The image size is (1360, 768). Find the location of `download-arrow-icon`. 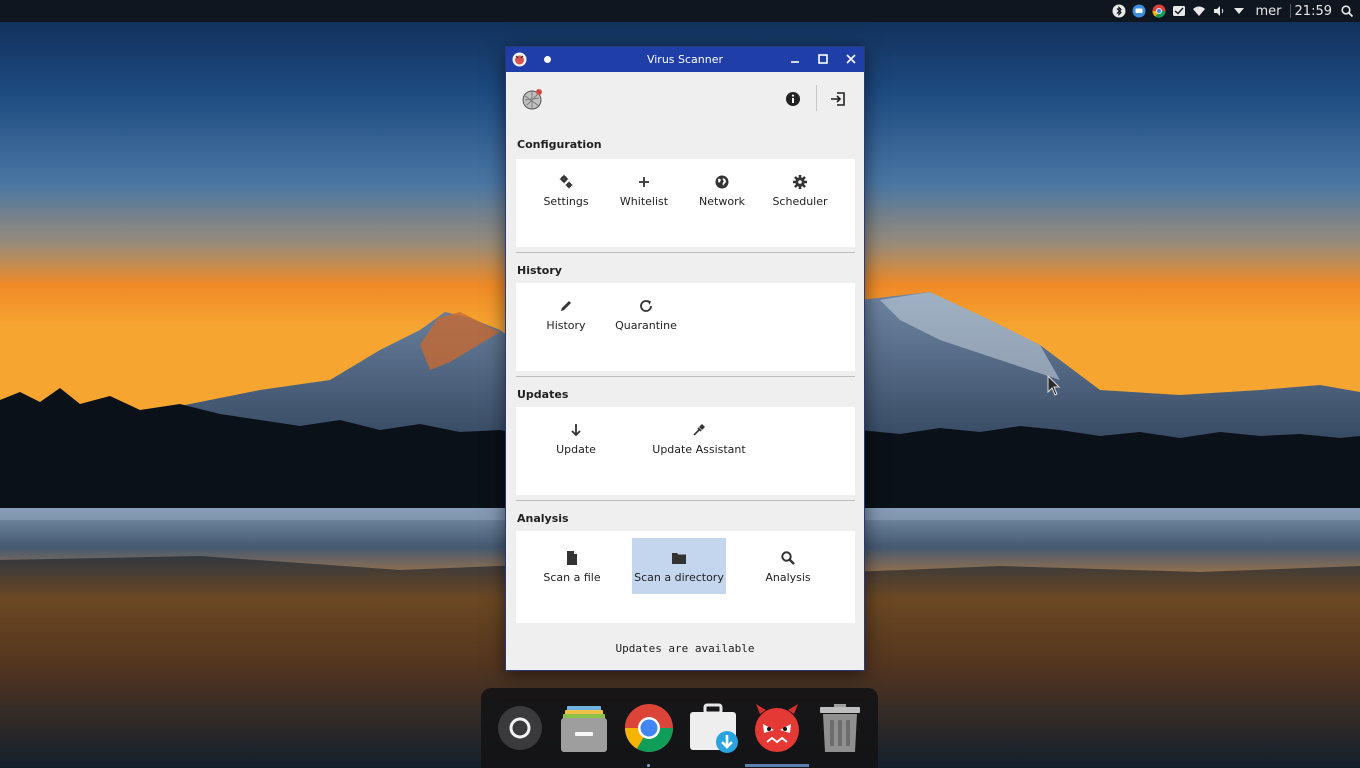

download-arrow-icon is located at coordinates (576, 430).